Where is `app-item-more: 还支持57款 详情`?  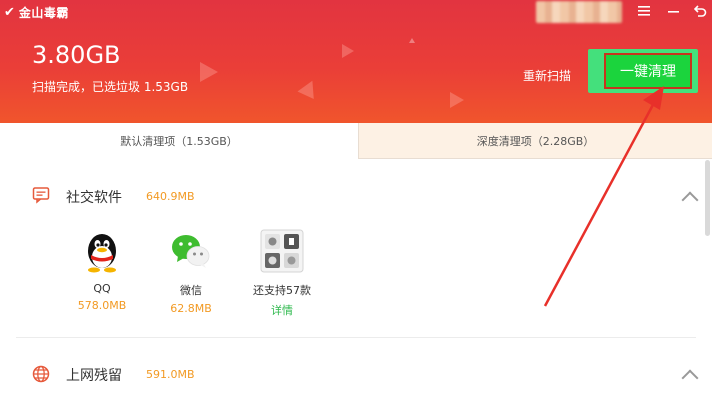 app-item-more: 还支持57款 详情 is located at coordinates (282, 273).